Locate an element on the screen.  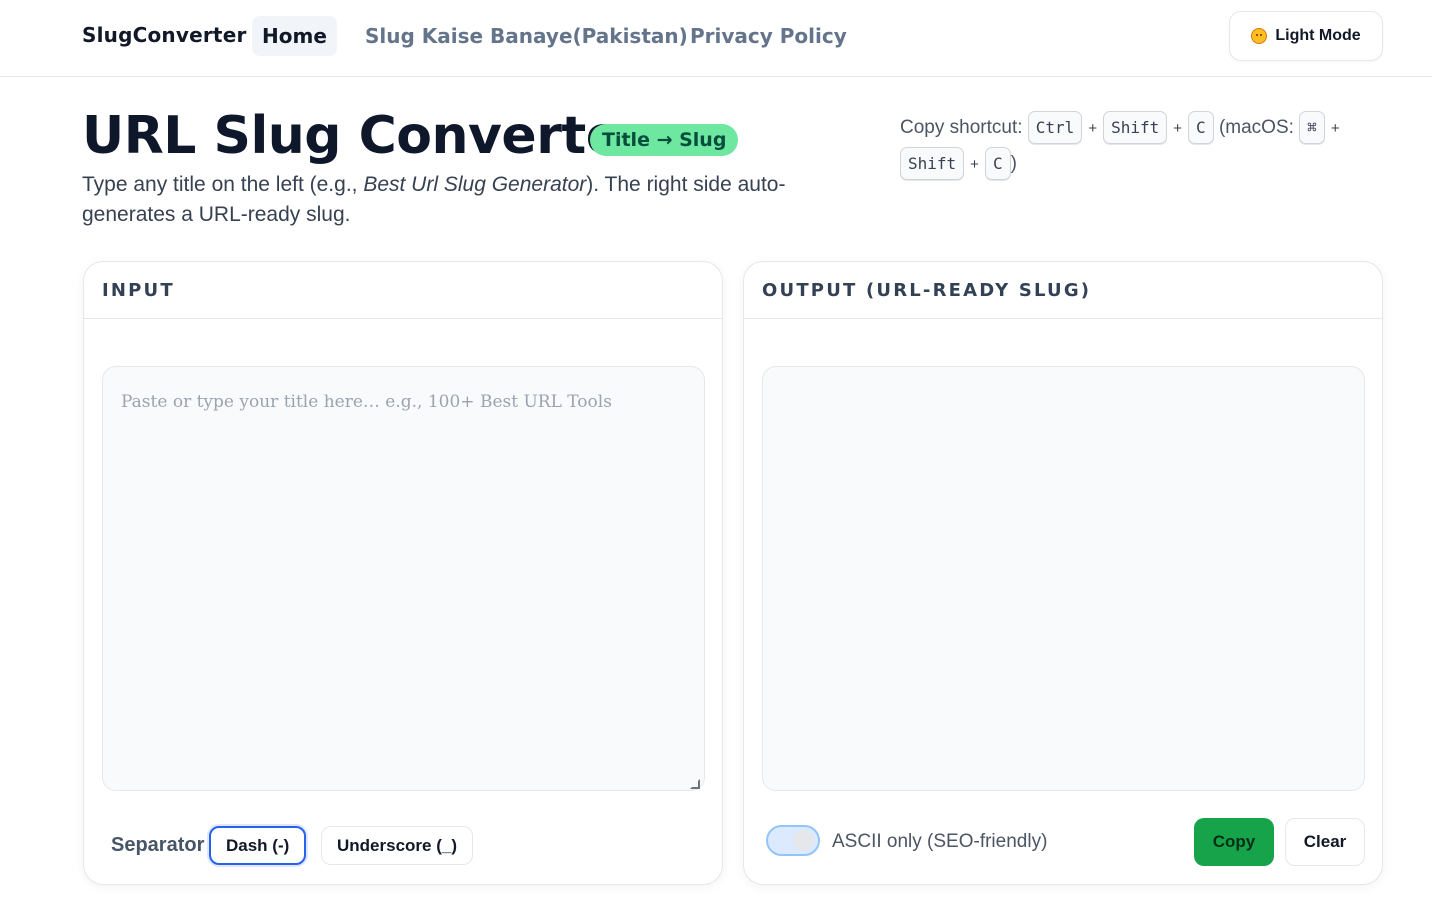
ascii-only-label: ASCII only (SEO-friendly) is located at coordinates (940, 841).